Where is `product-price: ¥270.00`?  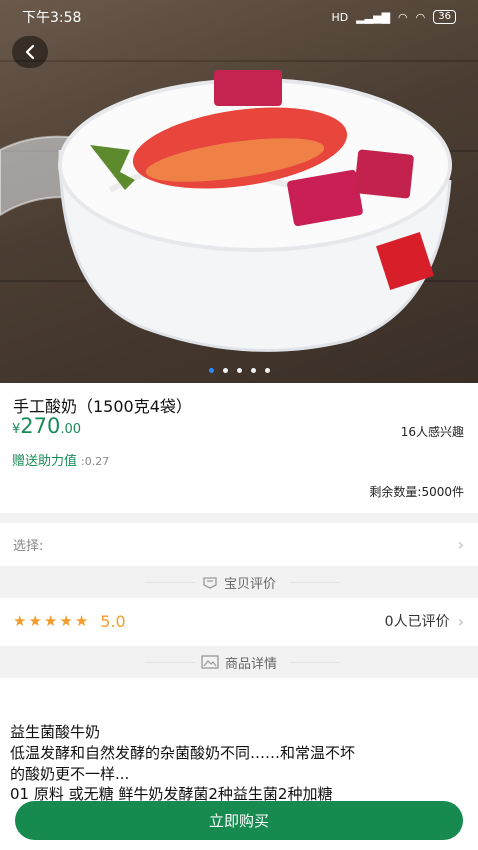 product-price: ¥270.00 is located at coordinates (46, 426).